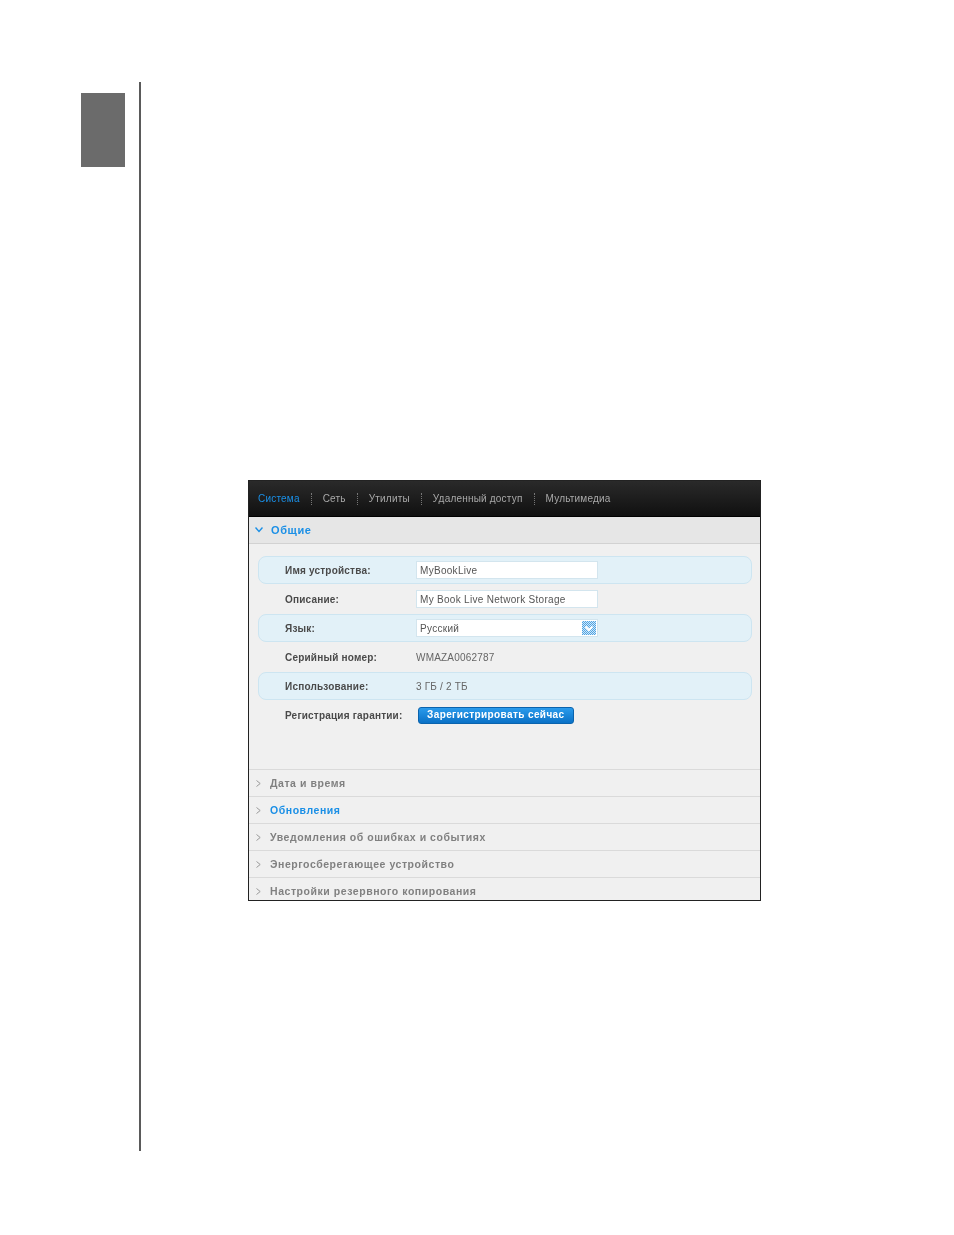 This screenshot has width=954, height=1235. What do you see at coordinates (504, 863) in the screenshot?
I see `accordion-item: Энергосберегающее устройство` at bounding box center [504, 863].